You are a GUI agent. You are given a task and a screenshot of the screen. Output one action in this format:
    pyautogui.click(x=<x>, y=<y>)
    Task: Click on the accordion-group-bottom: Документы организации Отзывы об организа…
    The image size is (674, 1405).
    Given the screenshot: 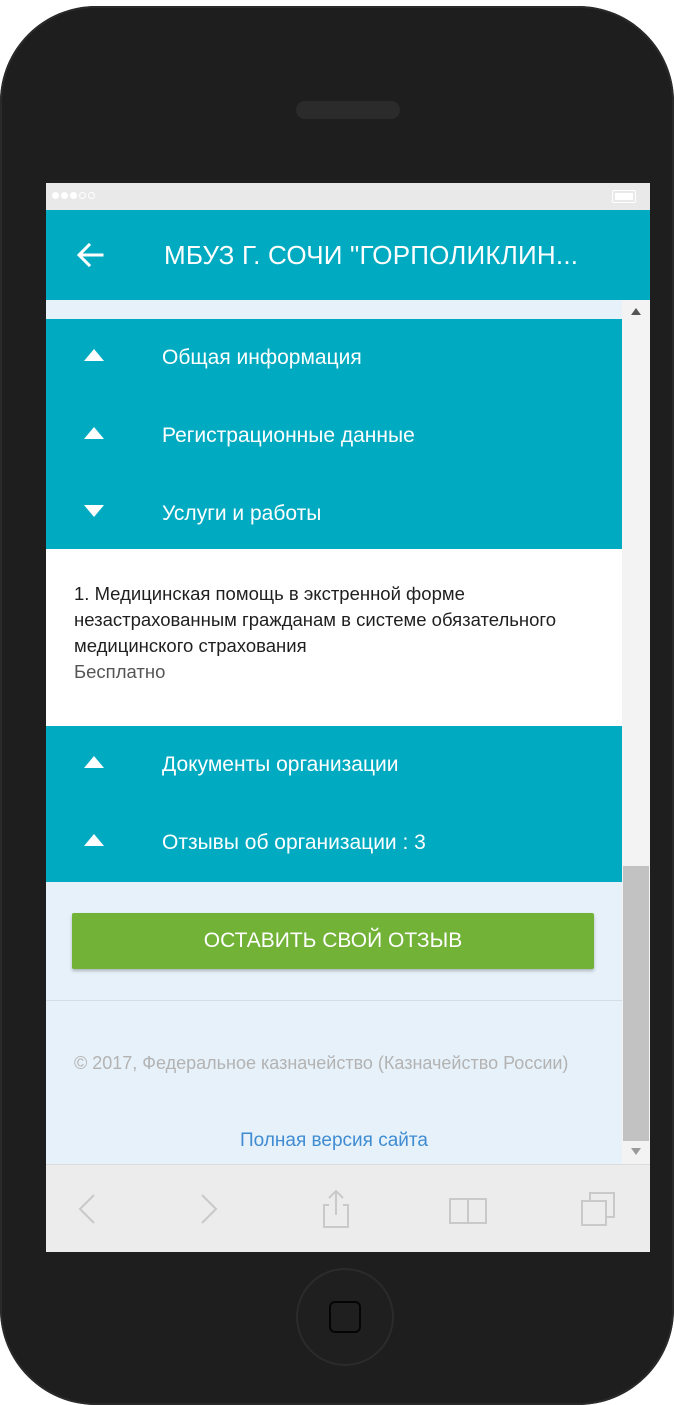 What is the action you would take?
    pyautogui.click(x=334, y=804)
    